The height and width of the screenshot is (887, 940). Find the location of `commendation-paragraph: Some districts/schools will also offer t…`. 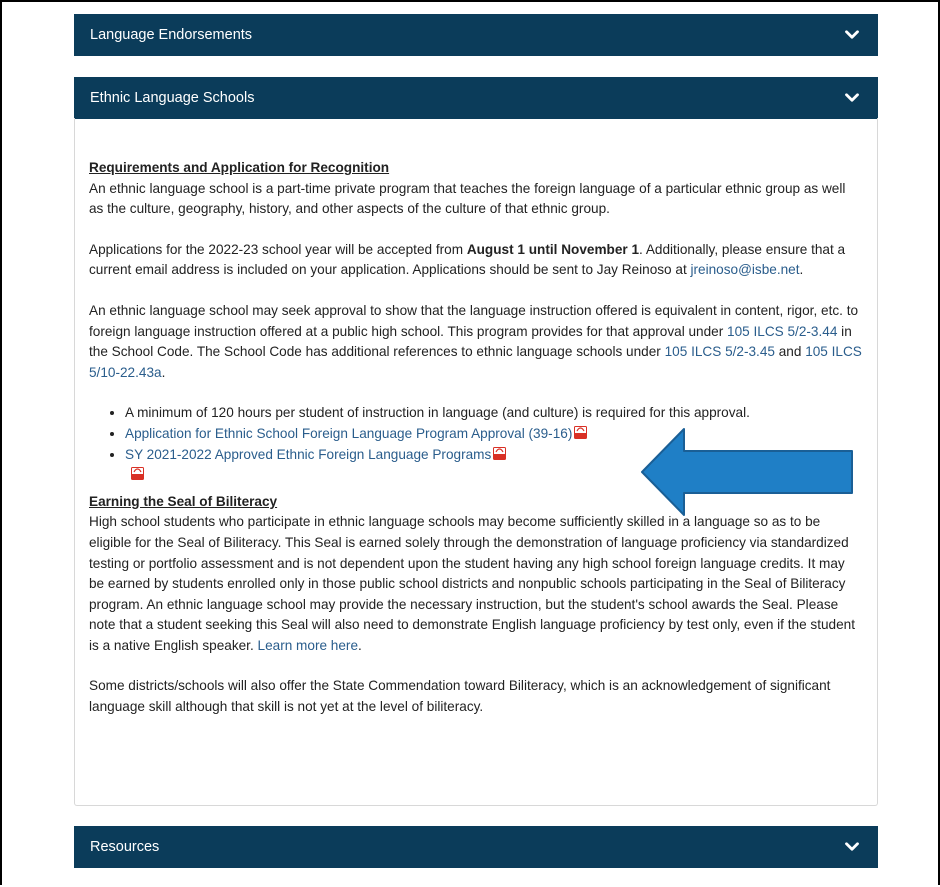

commendation-paragraph: Some districts/schools will also offer t… is located at coordinates (460, 696).